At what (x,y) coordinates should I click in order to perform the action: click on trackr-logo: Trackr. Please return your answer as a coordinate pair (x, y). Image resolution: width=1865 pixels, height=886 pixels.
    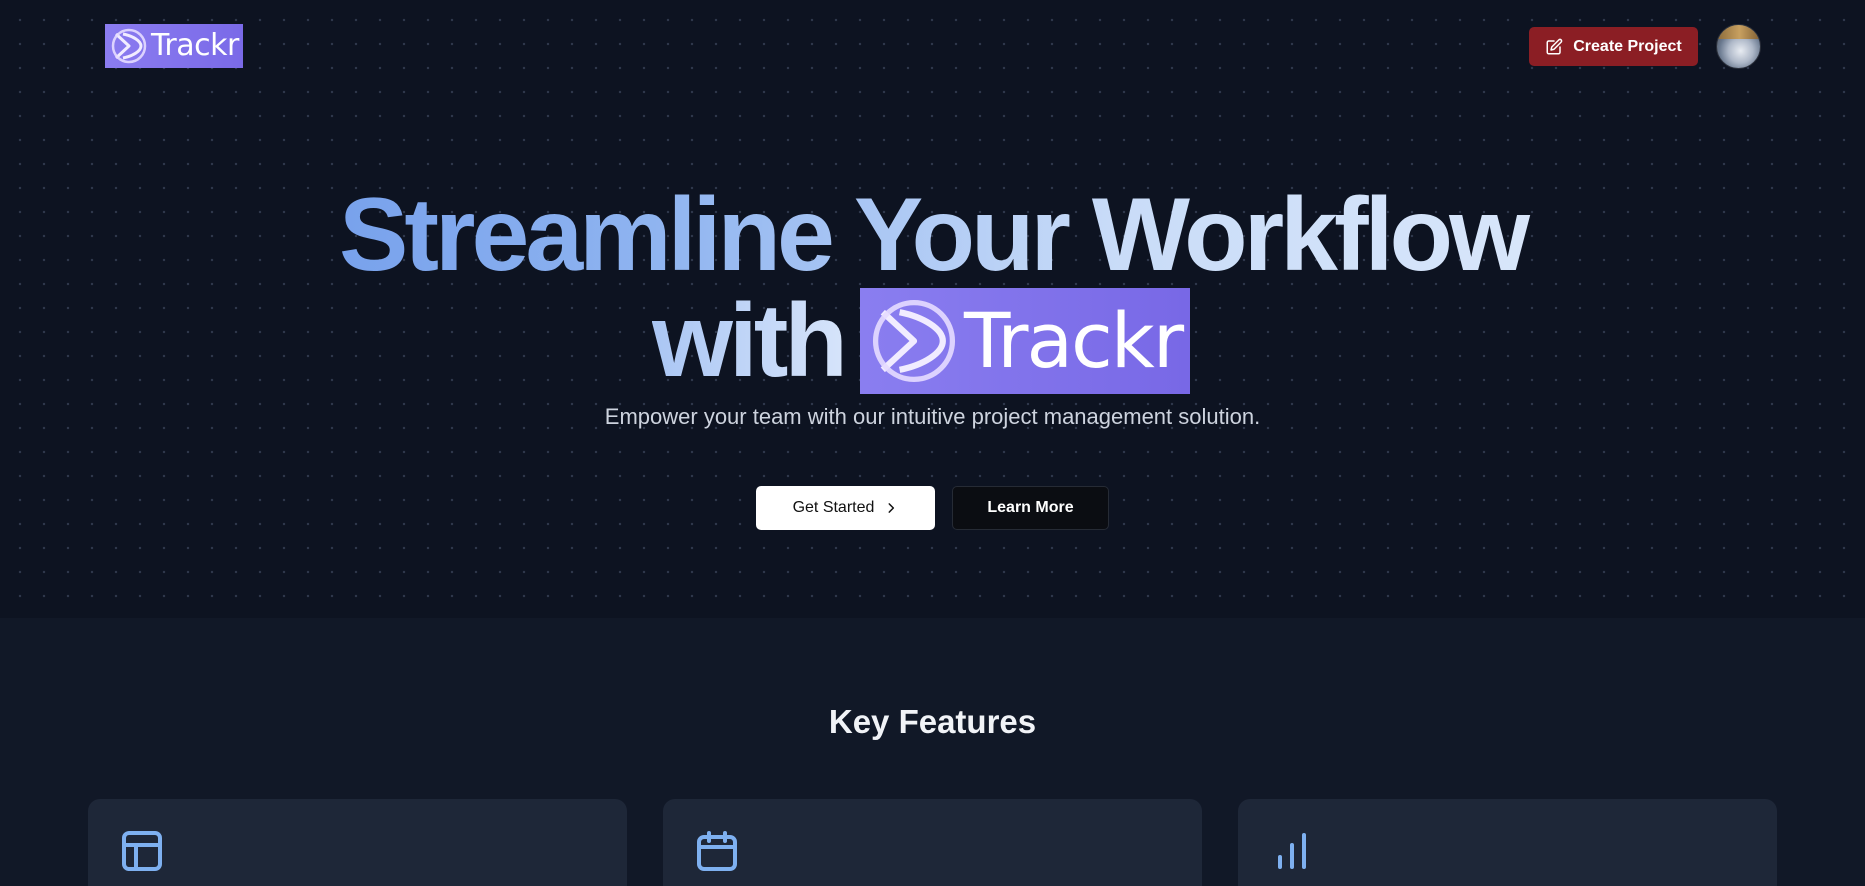
    Looking at the image, I should click on (174, 46).